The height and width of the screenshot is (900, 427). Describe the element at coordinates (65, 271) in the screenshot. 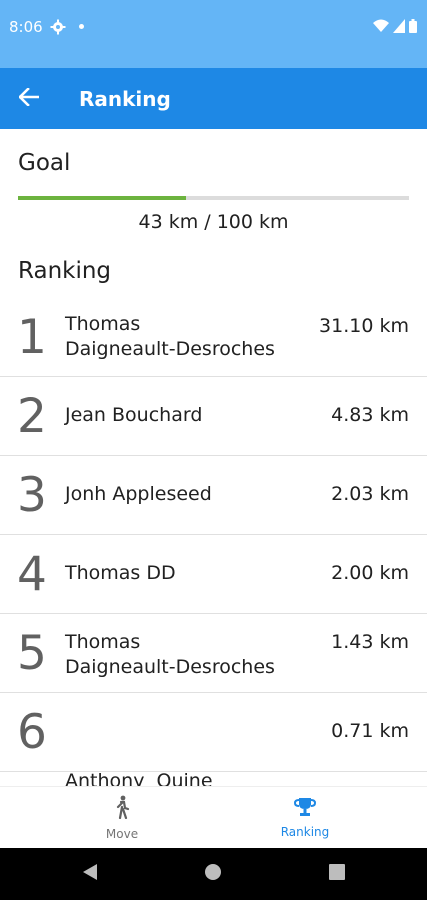

I see `ranking-heading: Ranking` at that location.